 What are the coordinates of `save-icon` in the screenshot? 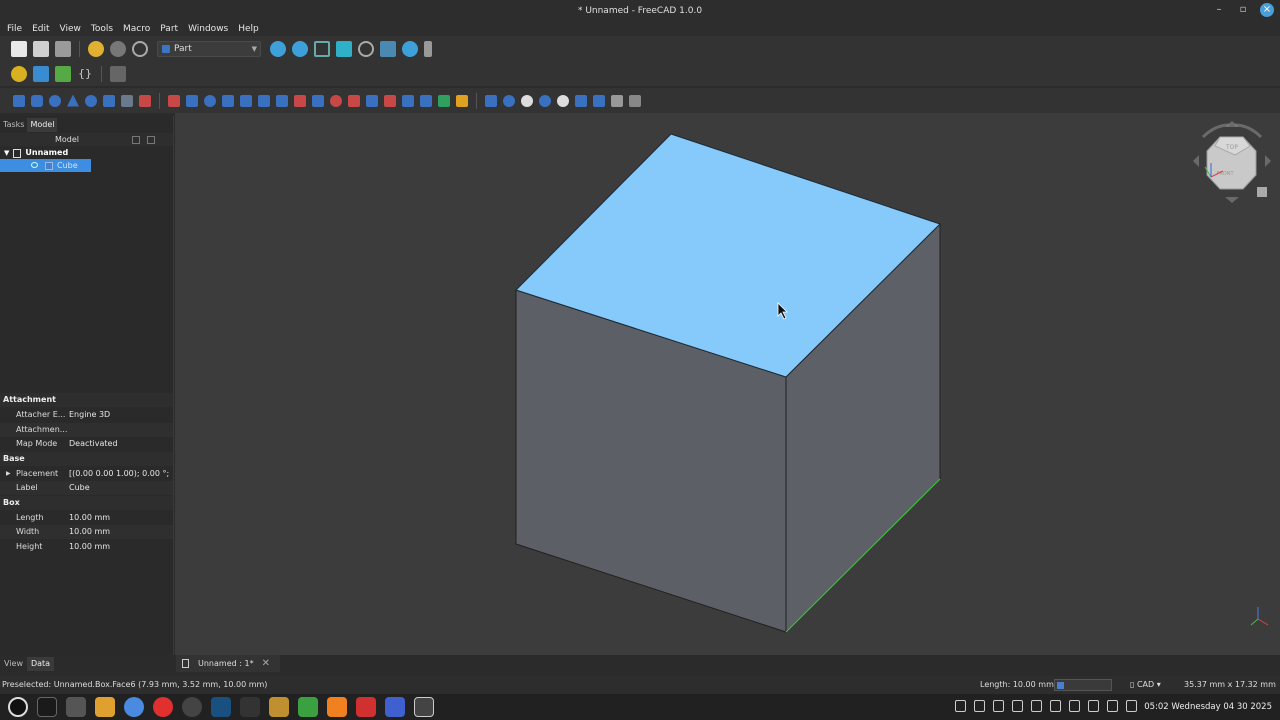 It's located at (63, 49).